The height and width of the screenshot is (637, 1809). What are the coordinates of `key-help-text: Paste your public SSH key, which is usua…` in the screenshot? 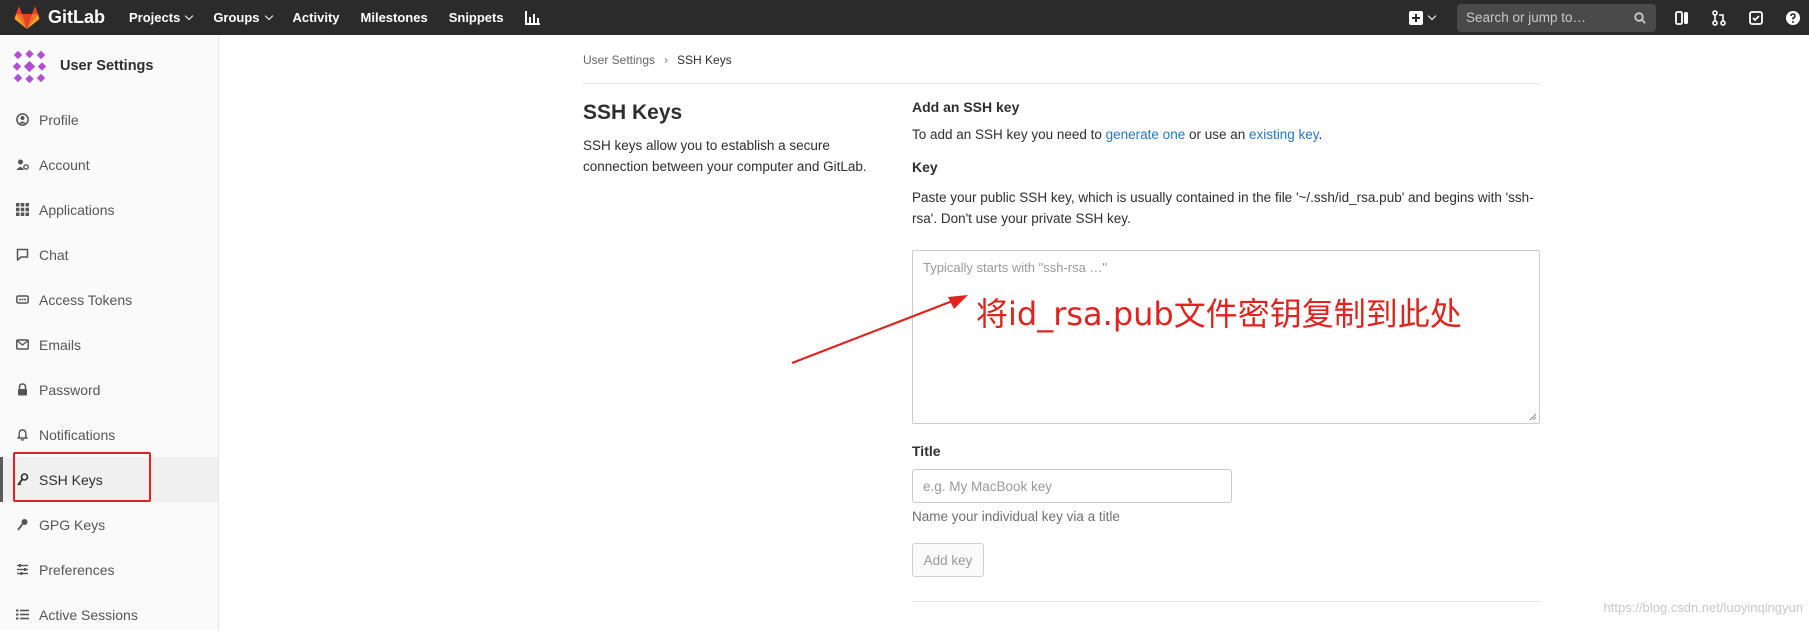 It's located at (1223, 208).